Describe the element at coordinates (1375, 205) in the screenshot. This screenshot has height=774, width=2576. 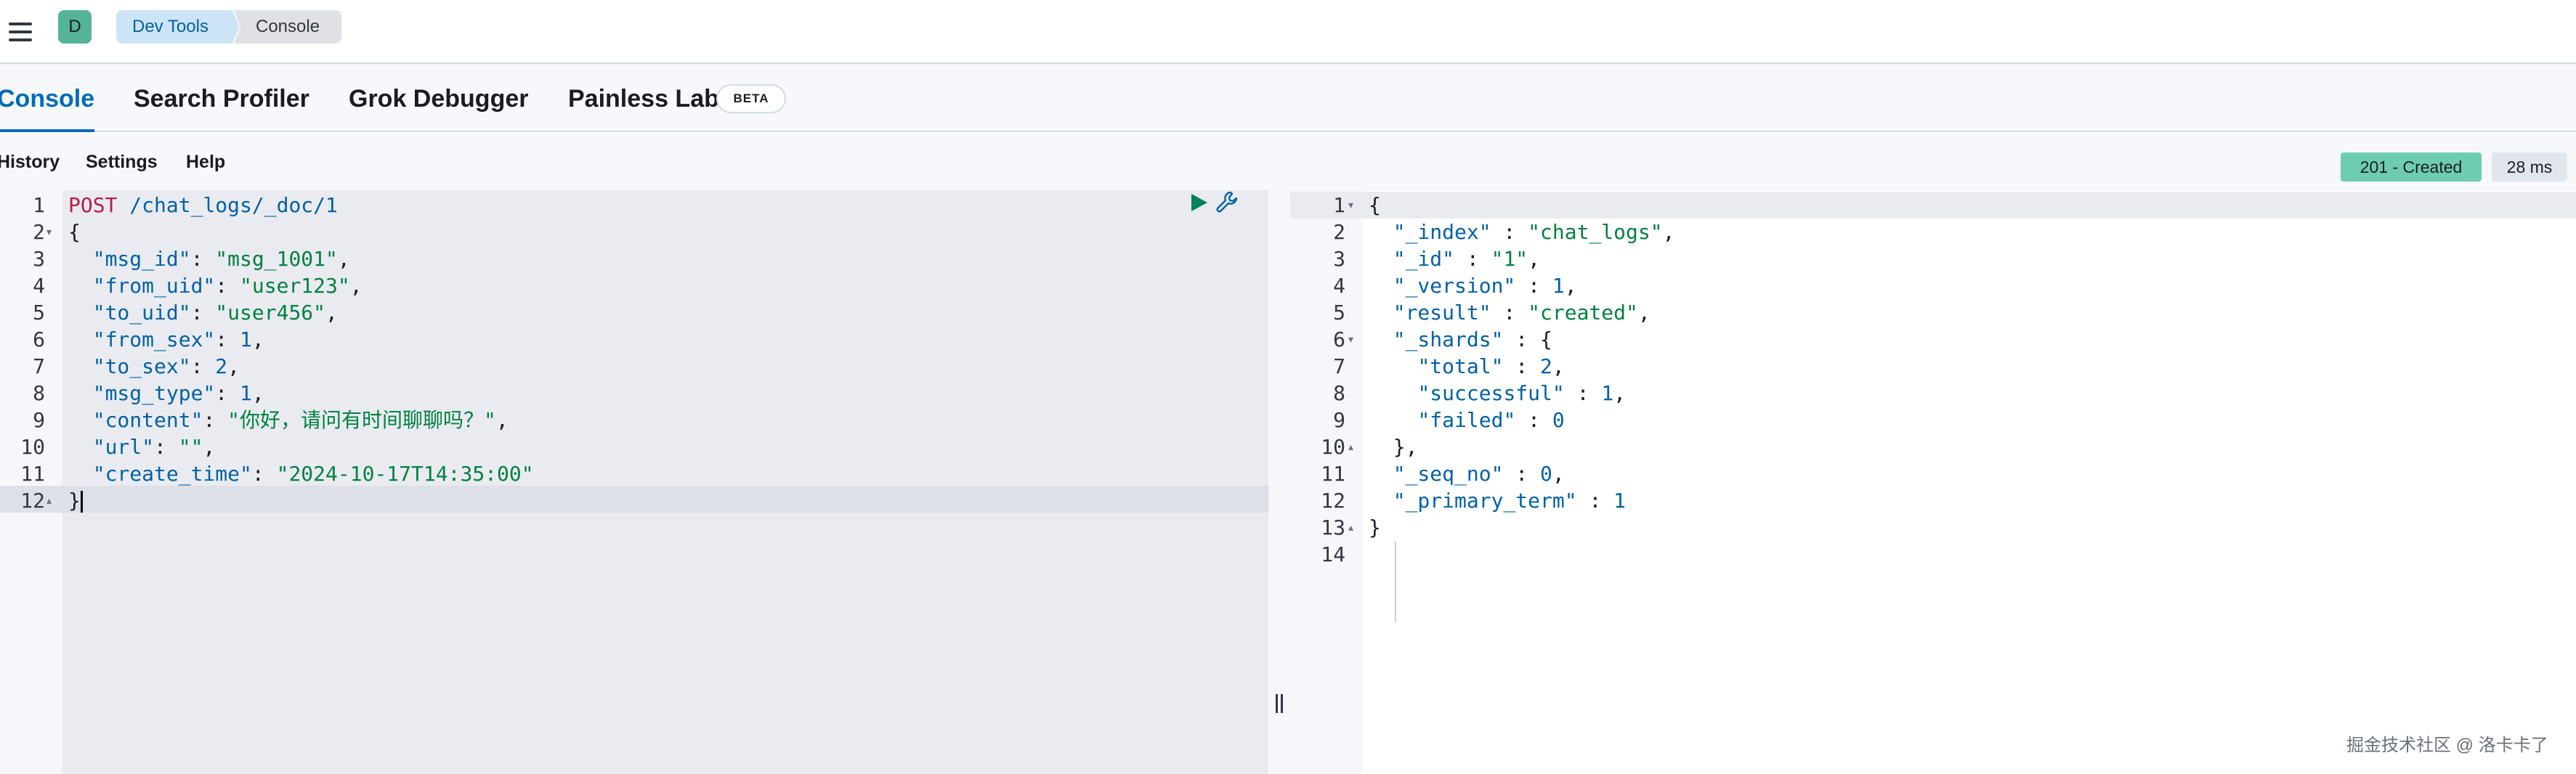
I see `response-line-1: {` at that location.